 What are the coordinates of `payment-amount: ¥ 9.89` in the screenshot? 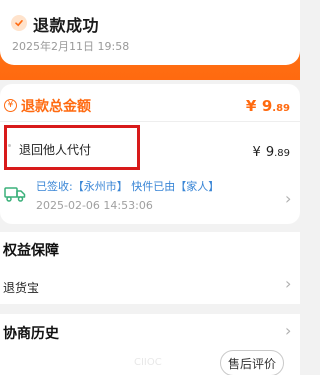 It's located at (271, 150).